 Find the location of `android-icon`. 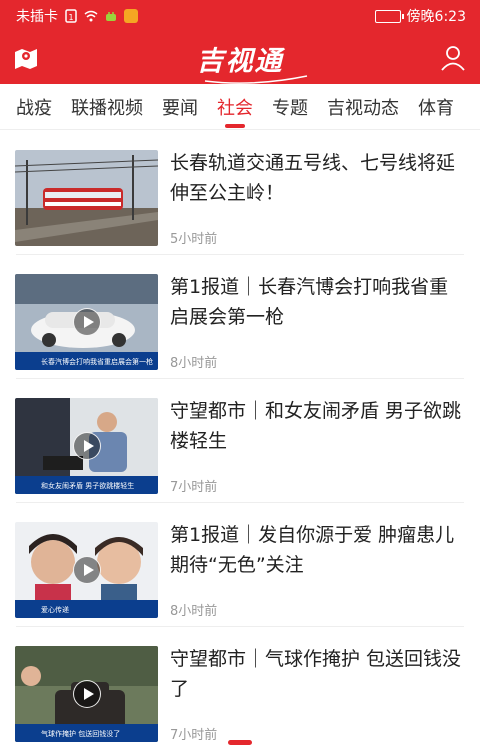

android-icon is located at coordinates (111, 16).